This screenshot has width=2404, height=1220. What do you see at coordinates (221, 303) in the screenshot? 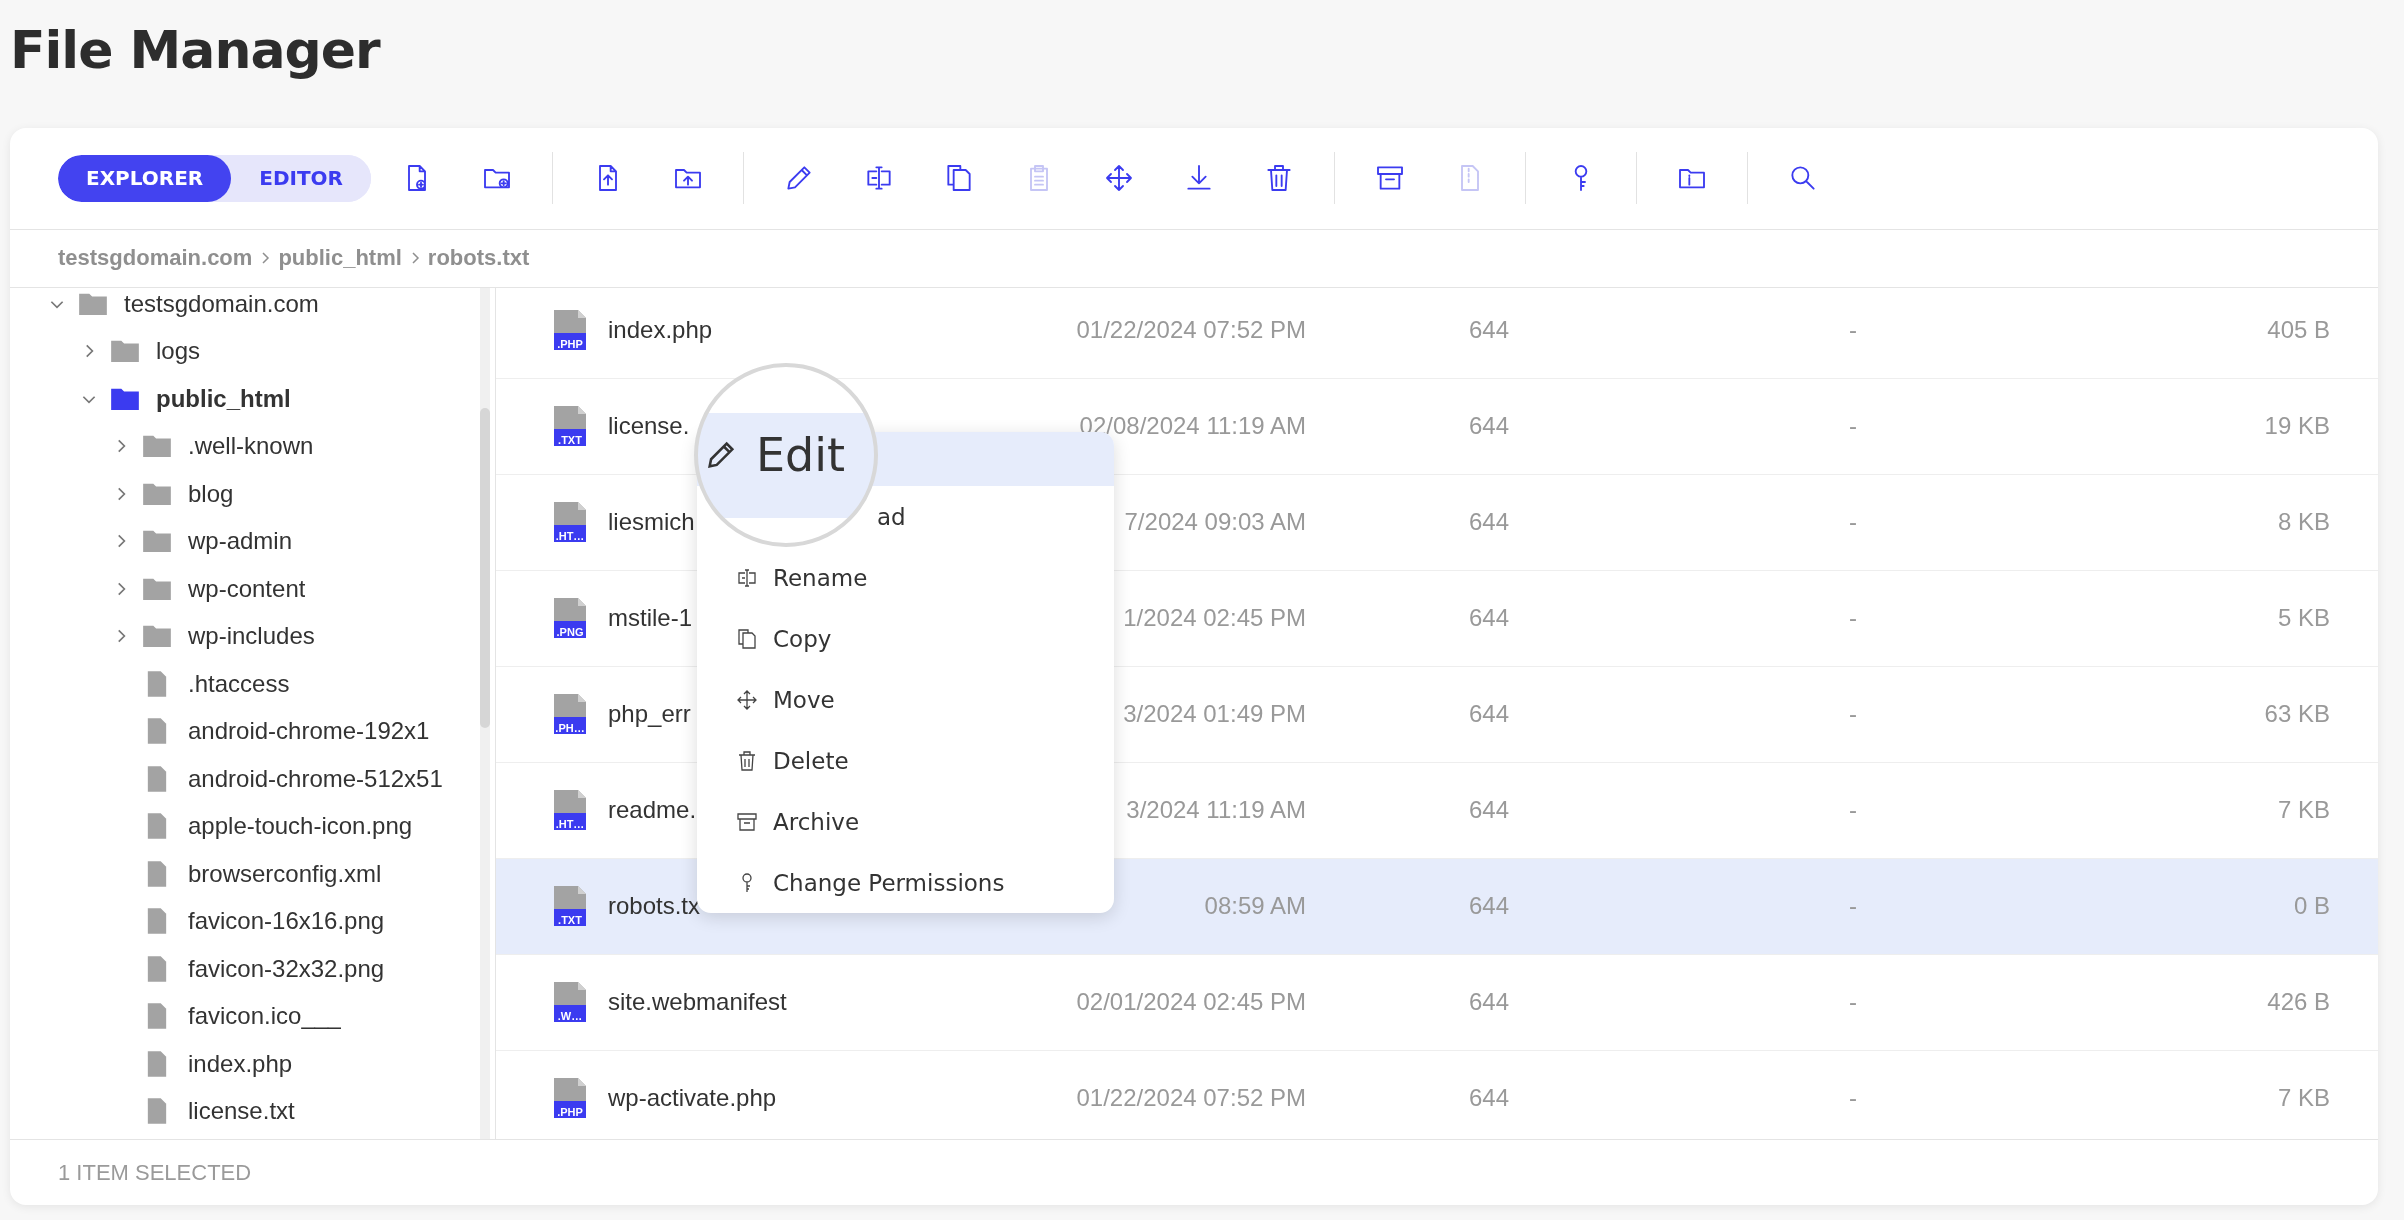
I see `tree-item-label: testsgdomain.com` at bounding box center [221, 303].